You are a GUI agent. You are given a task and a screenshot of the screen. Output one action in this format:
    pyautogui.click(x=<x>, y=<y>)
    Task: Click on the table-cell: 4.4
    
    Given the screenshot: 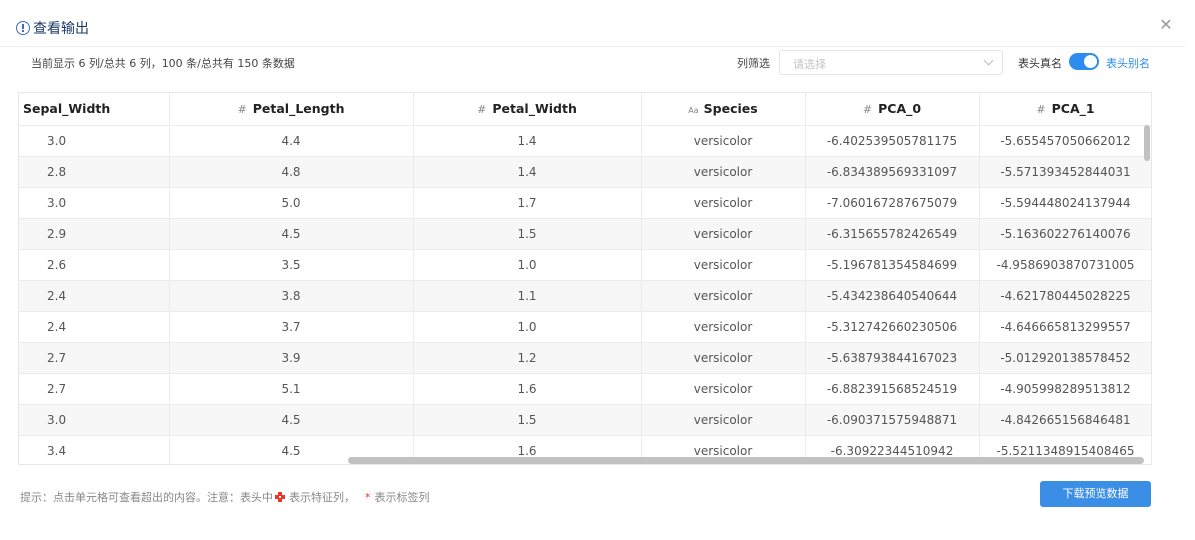 What is the action you would take?
    pyautogui.click(x=291, y=141)
    